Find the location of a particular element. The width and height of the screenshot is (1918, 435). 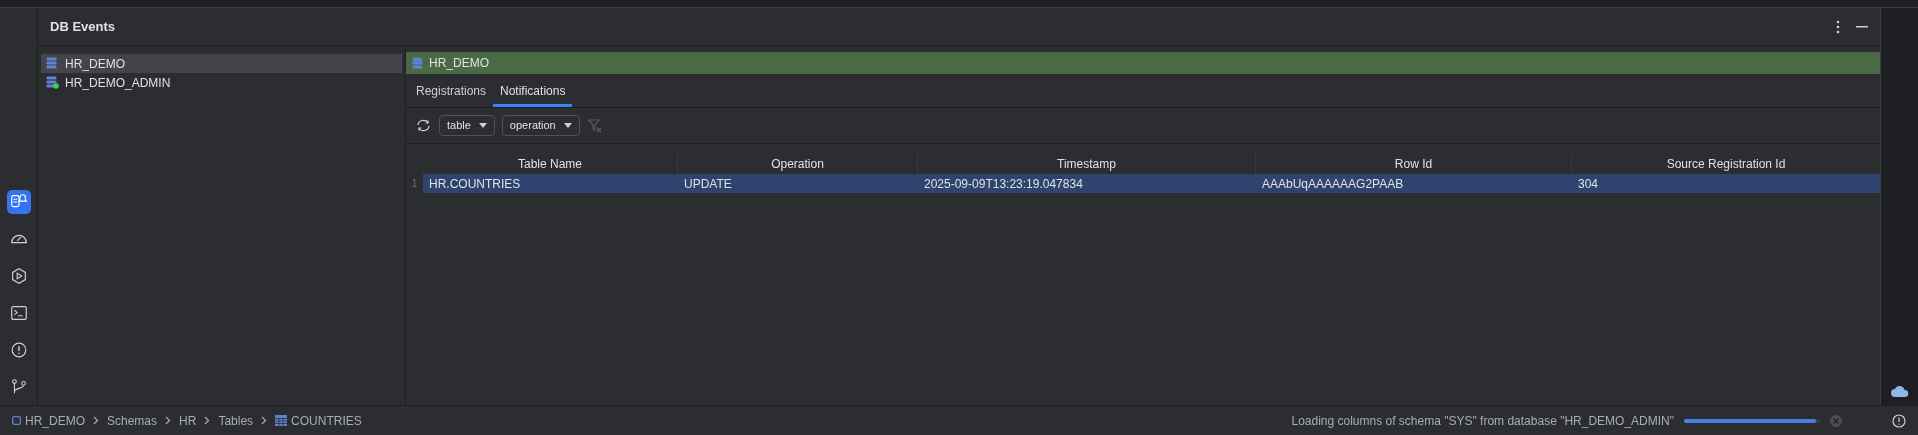

table-cell-text: UPDATE is located at coordinates (708, 184).